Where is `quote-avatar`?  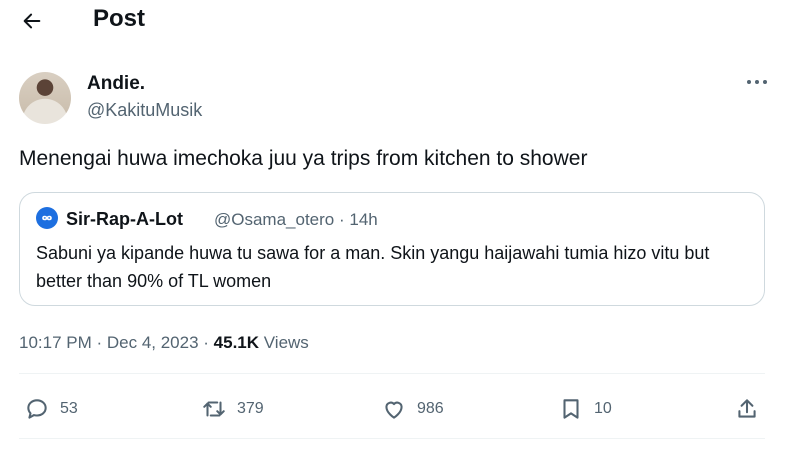 quote-avatar is located at coordinates (47, 218).